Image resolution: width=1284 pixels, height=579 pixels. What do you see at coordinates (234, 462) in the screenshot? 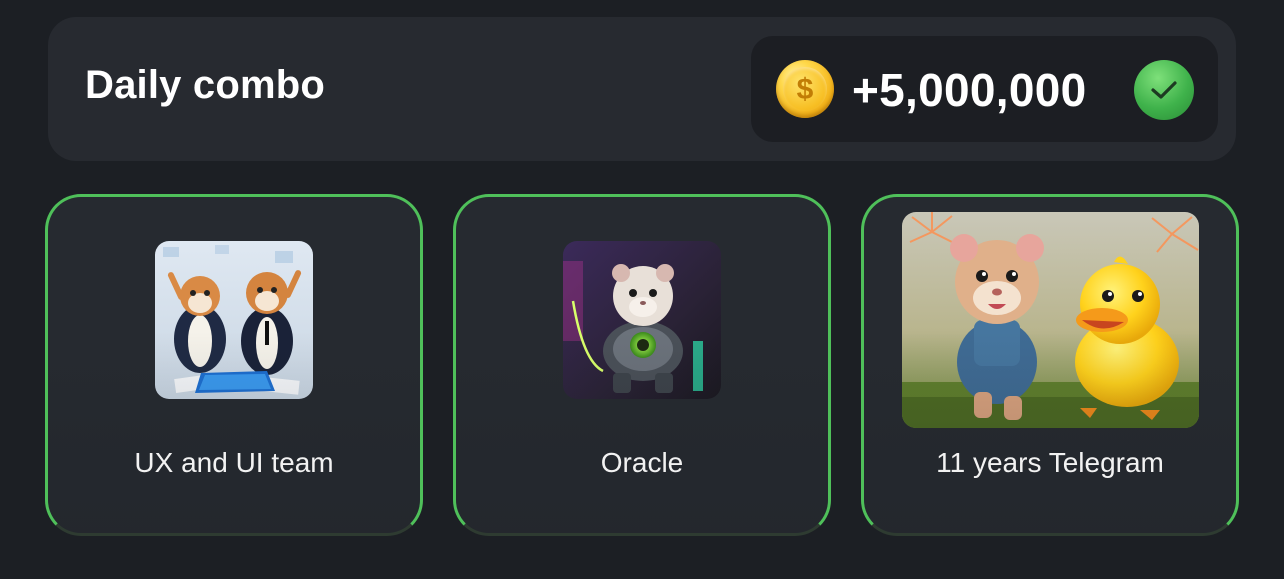
I see `card-label: UX and UI team` at bounding box center [234, 462].